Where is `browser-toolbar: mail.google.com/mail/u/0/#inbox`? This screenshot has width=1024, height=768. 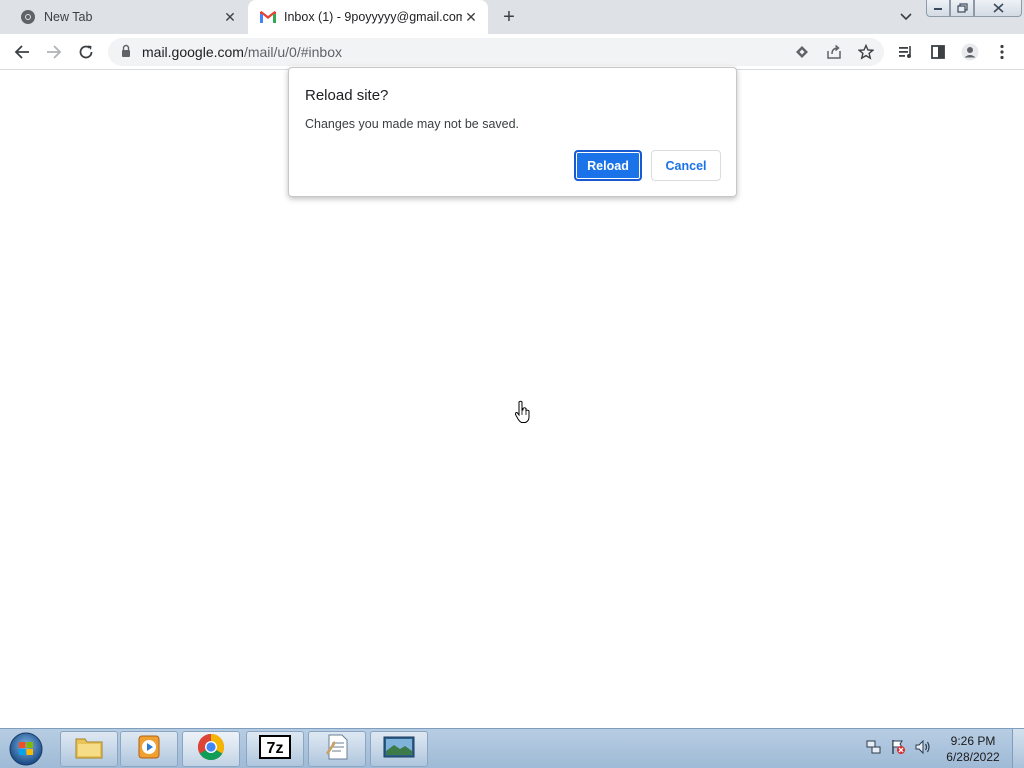
browser-toolbar: mail.google.com/mail/u/0/#inbox is located at coordinates (512, 52).